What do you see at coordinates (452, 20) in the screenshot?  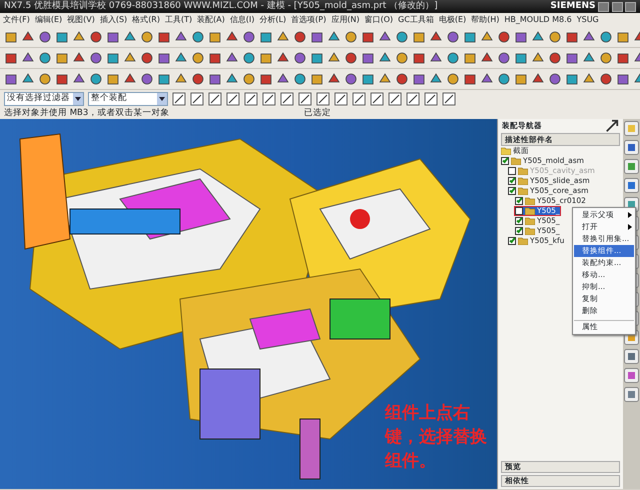 I see `menu-item: 电极(E)` at bounding box center [452, 20].